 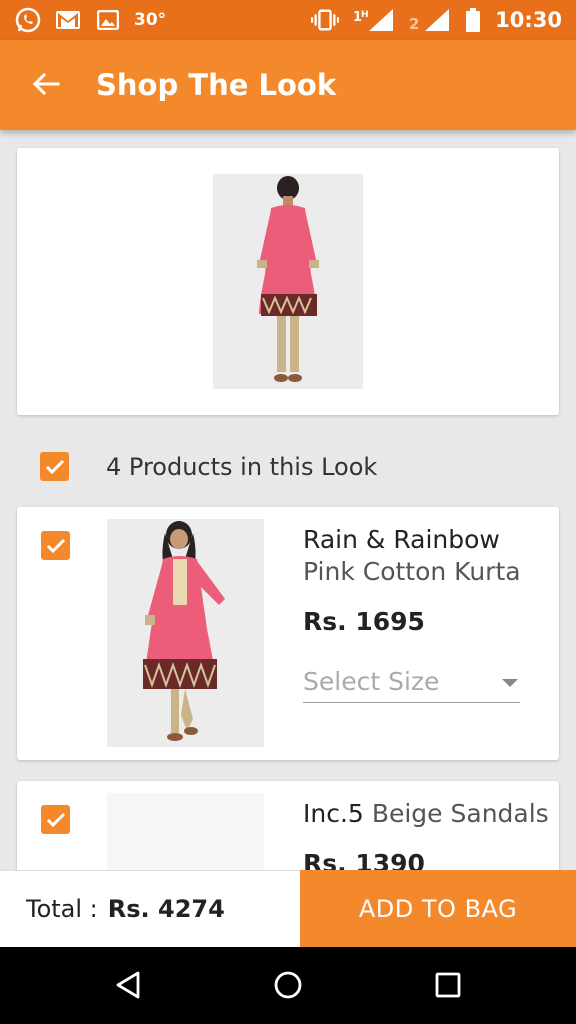 What do you see at coordinates (371, 681) in the screenshot?
I see `size-placeholder: Select Size` at bounding box center [371, 681].